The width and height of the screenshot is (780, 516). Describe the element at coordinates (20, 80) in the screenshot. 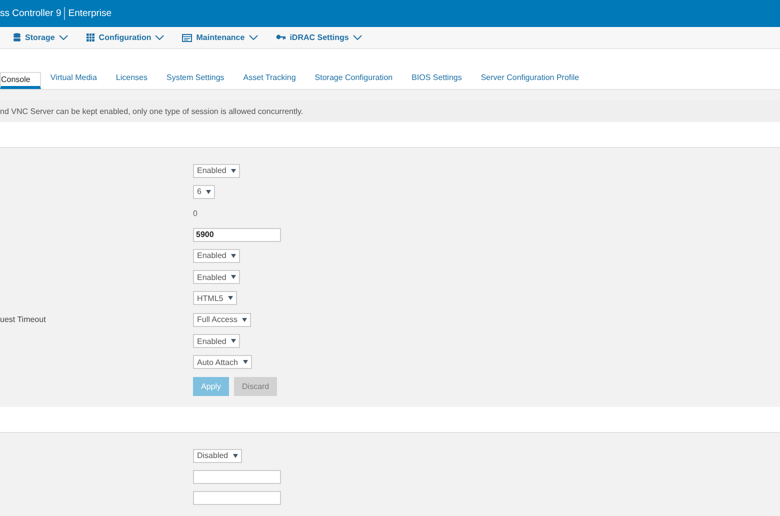

I see `tab: Console` at that location.